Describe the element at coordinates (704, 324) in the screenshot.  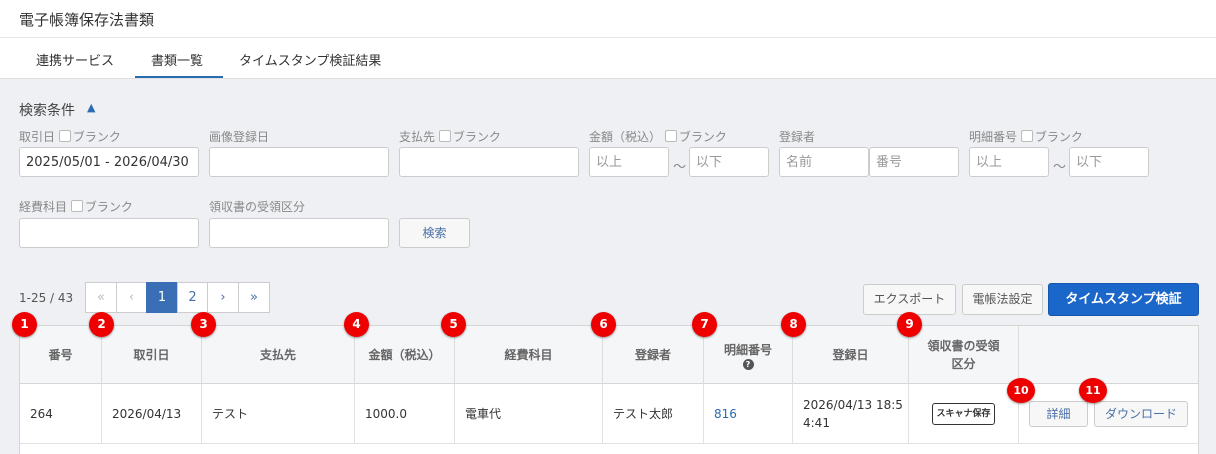
I see `annotation-marker-7: 7` at that location.